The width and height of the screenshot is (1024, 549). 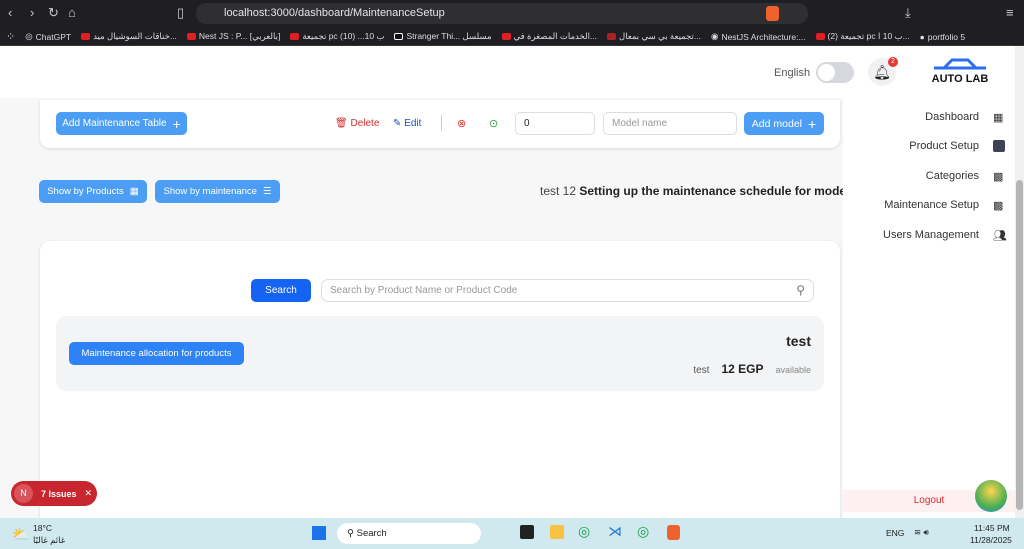 I want to click on bookmark-icon: ▯, so click(x=180, y=13).